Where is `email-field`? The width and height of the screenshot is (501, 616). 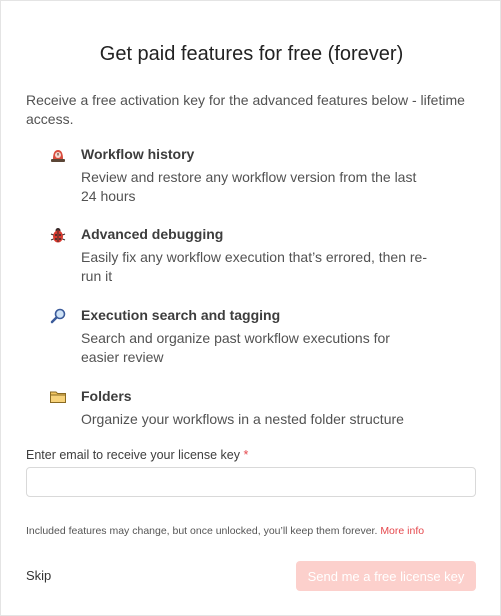 email-field is located at coordinates (251, 482).